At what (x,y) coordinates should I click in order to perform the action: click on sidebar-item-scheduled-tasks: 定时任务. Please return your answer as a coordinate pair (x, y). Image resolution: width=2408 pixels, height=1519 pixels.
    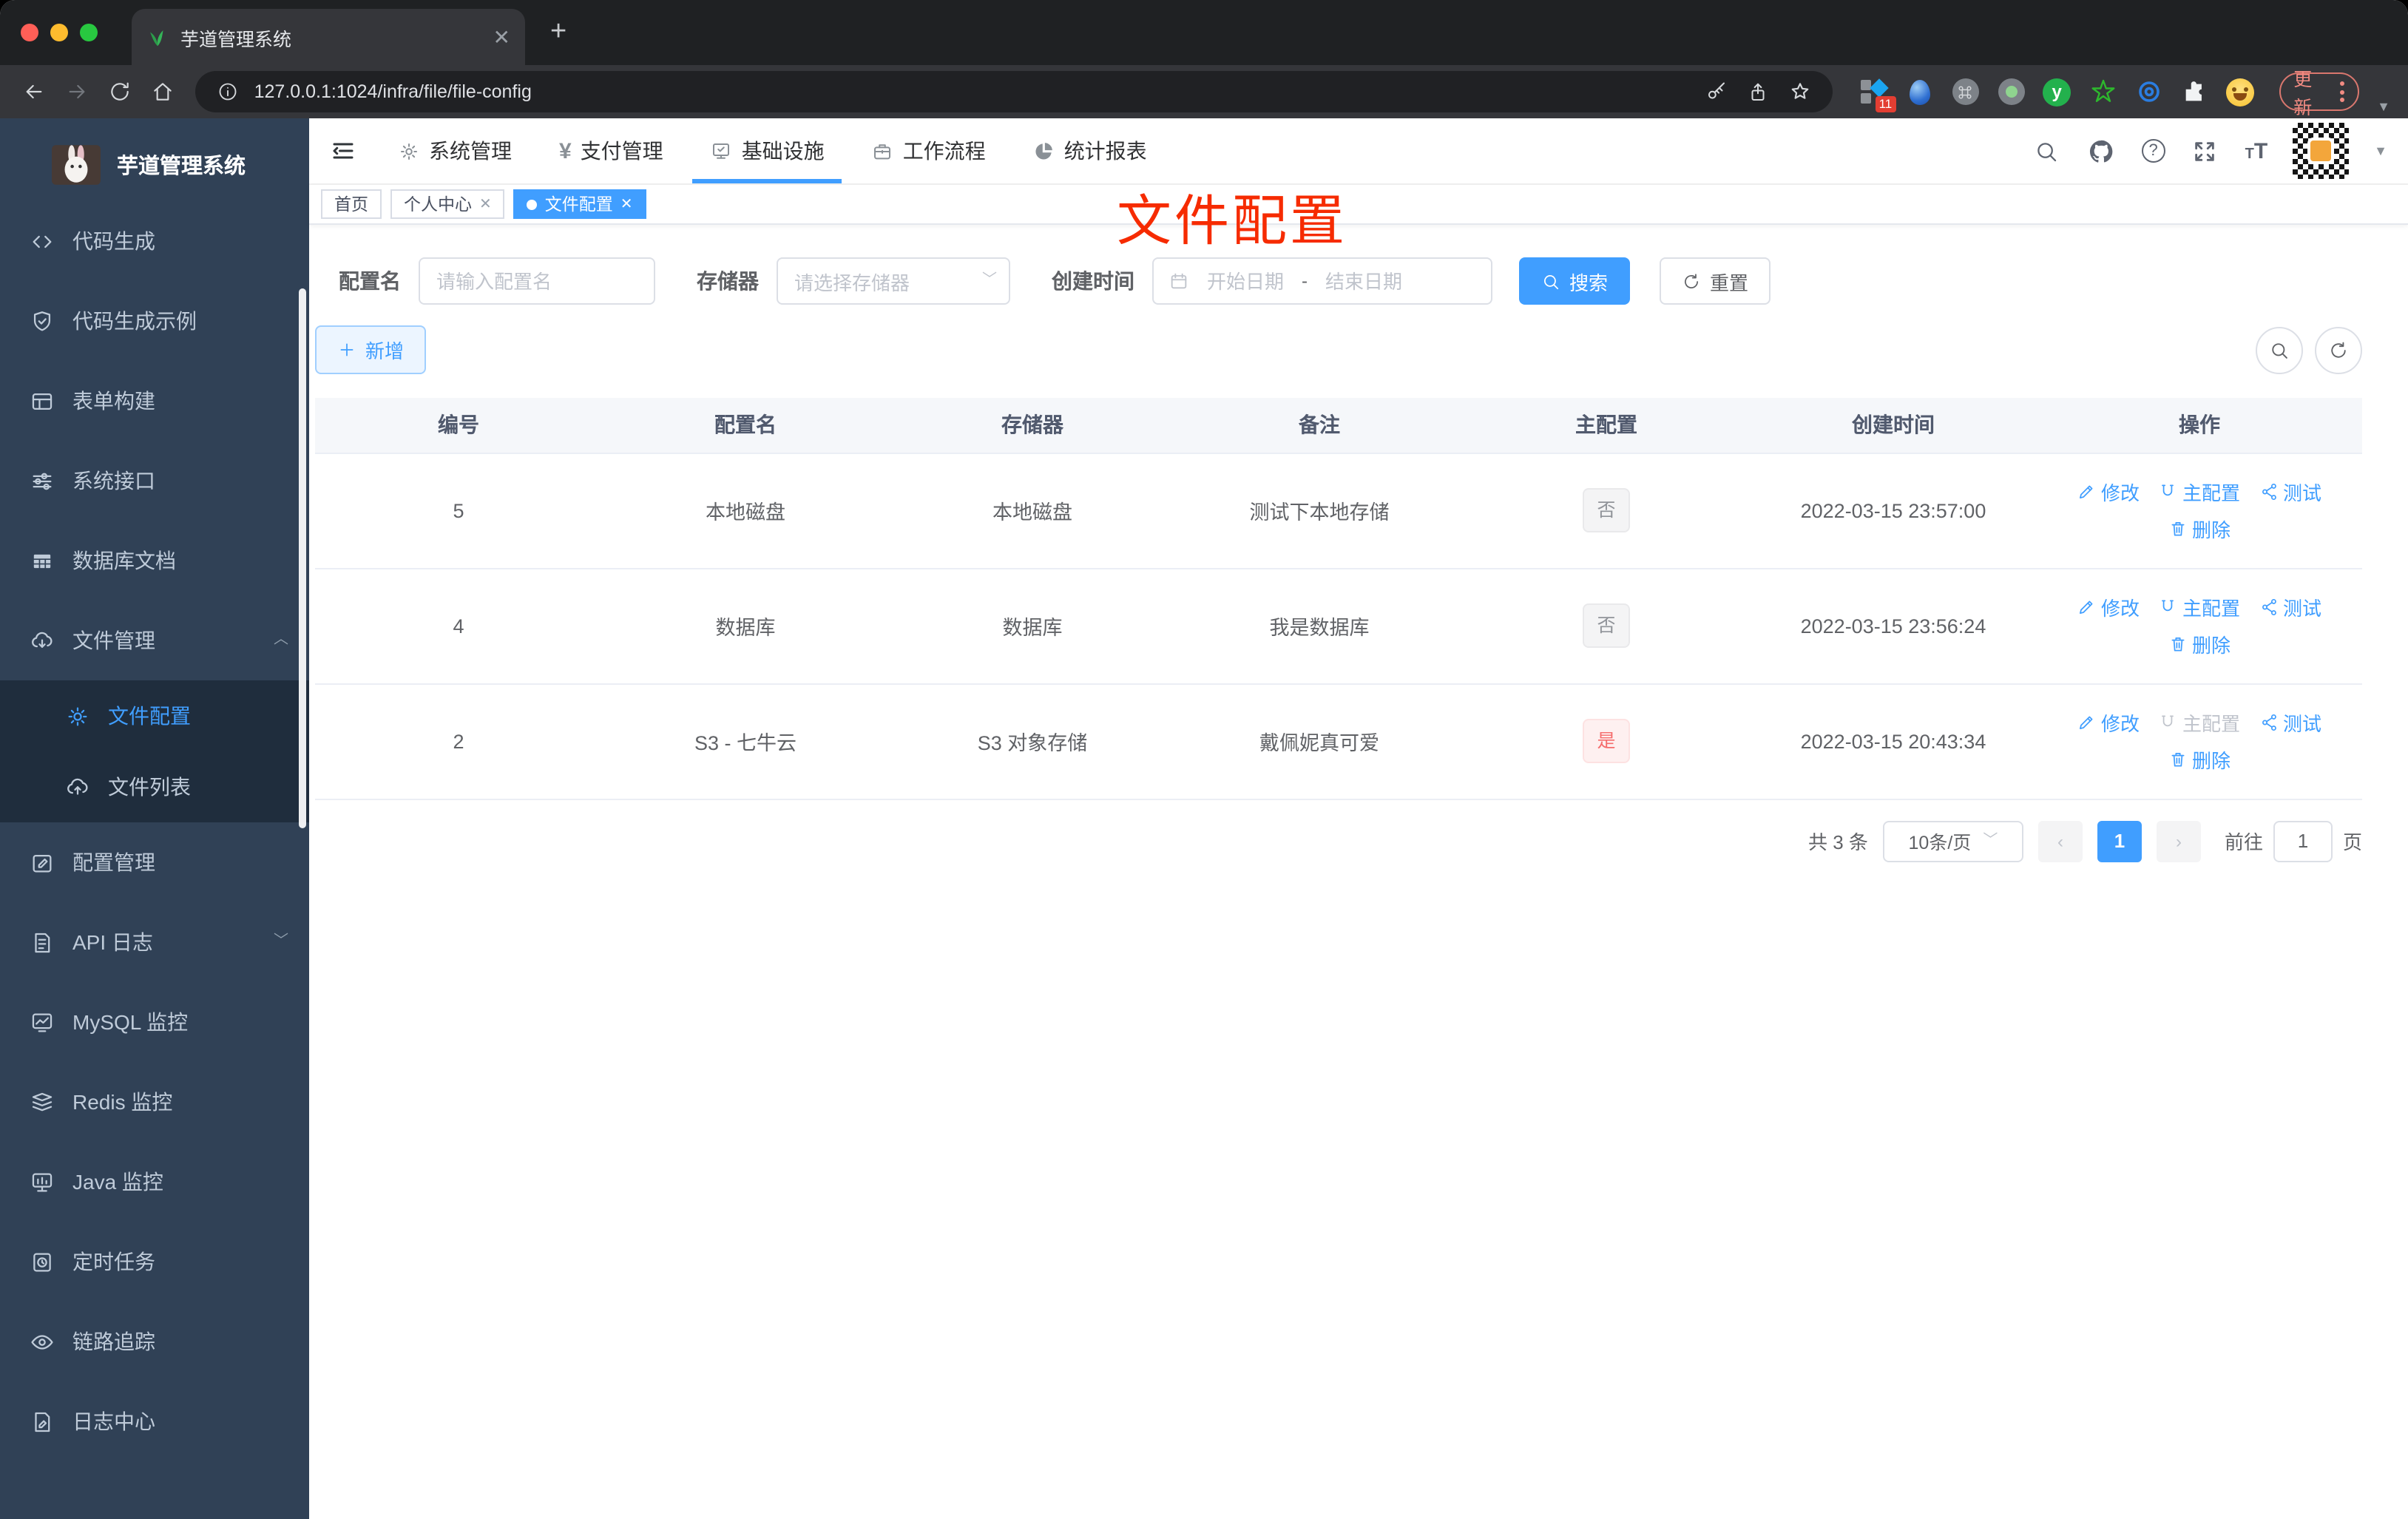
    Looking at the image, I should click on (154, 1262).